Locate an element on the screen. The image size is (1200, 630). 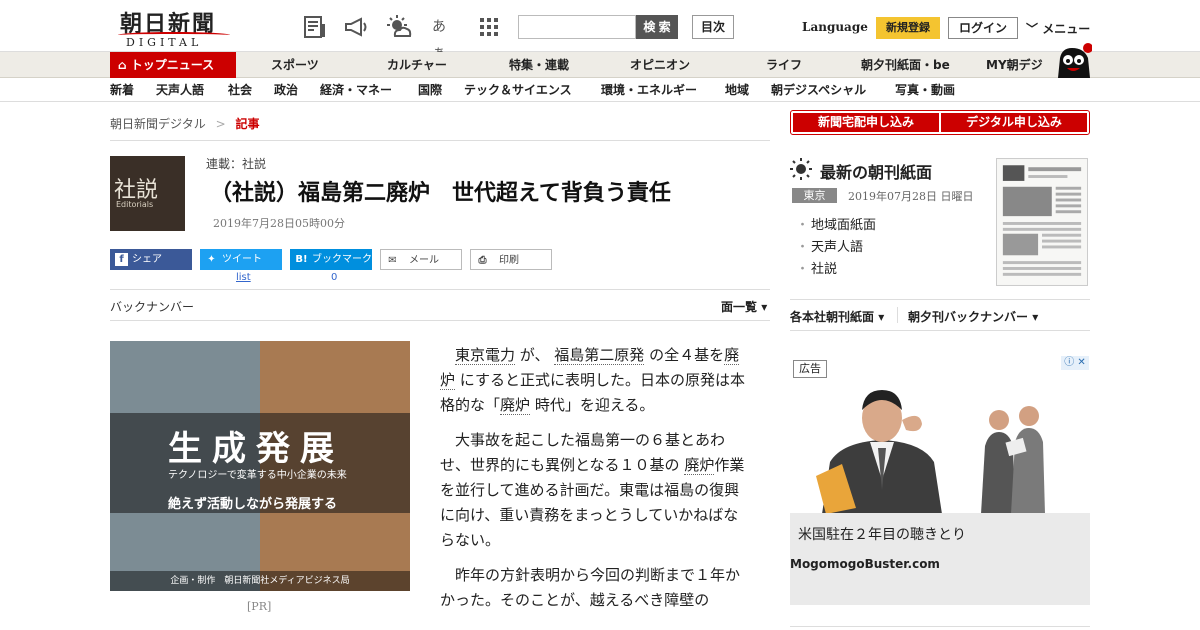
ad-choices-icon: ⓘ ✕ is located at coordinates (1075, 363).